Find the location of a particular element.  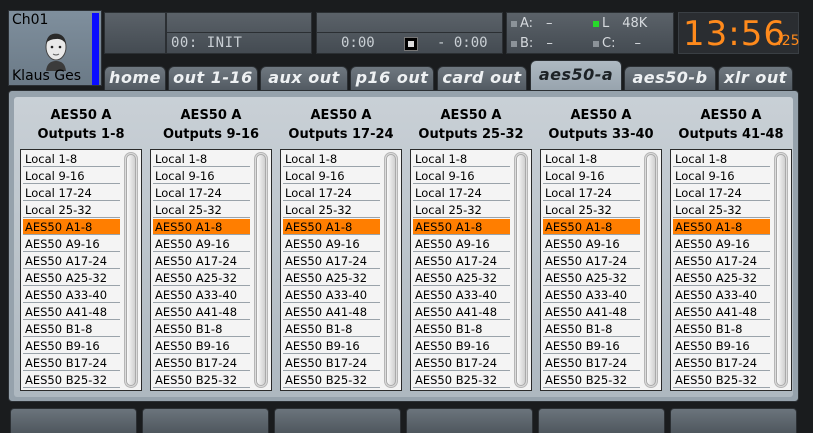

tab-p16-out: p16 out is located at coordinates (392, 78).